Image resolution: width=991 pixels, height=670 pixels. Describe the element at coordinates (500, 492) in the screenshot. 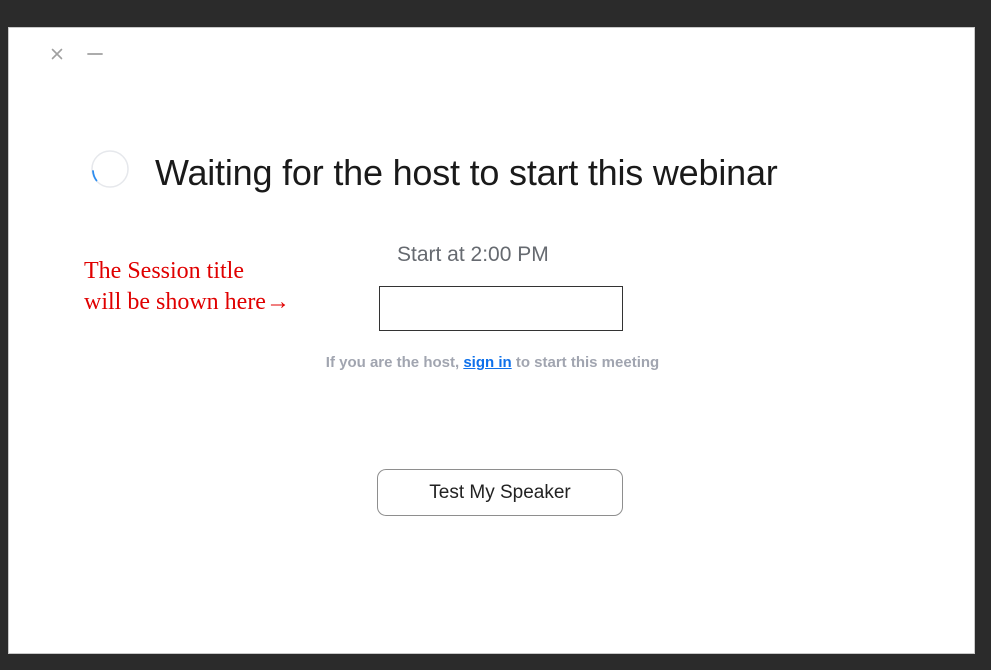

I see `test-my-speaker-button: Test My Speaker` at that location.